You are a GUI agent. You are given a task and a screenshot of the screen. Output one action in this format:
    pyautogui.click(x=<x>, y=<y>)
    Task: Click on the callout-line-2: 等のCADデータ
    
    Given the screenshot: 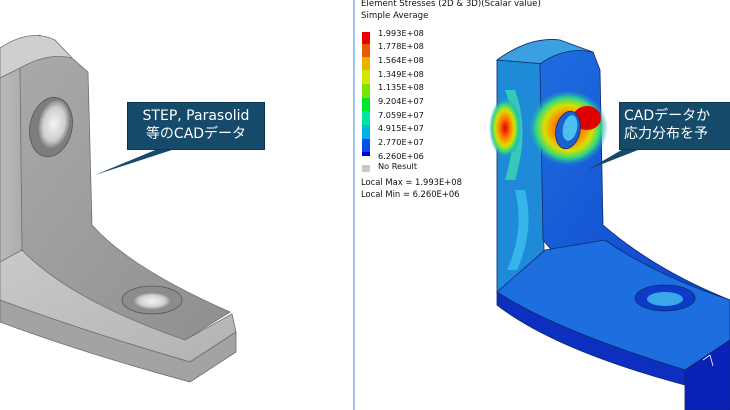 What is the action you would take?
    pyautogui.click(x=196, y=134)
    